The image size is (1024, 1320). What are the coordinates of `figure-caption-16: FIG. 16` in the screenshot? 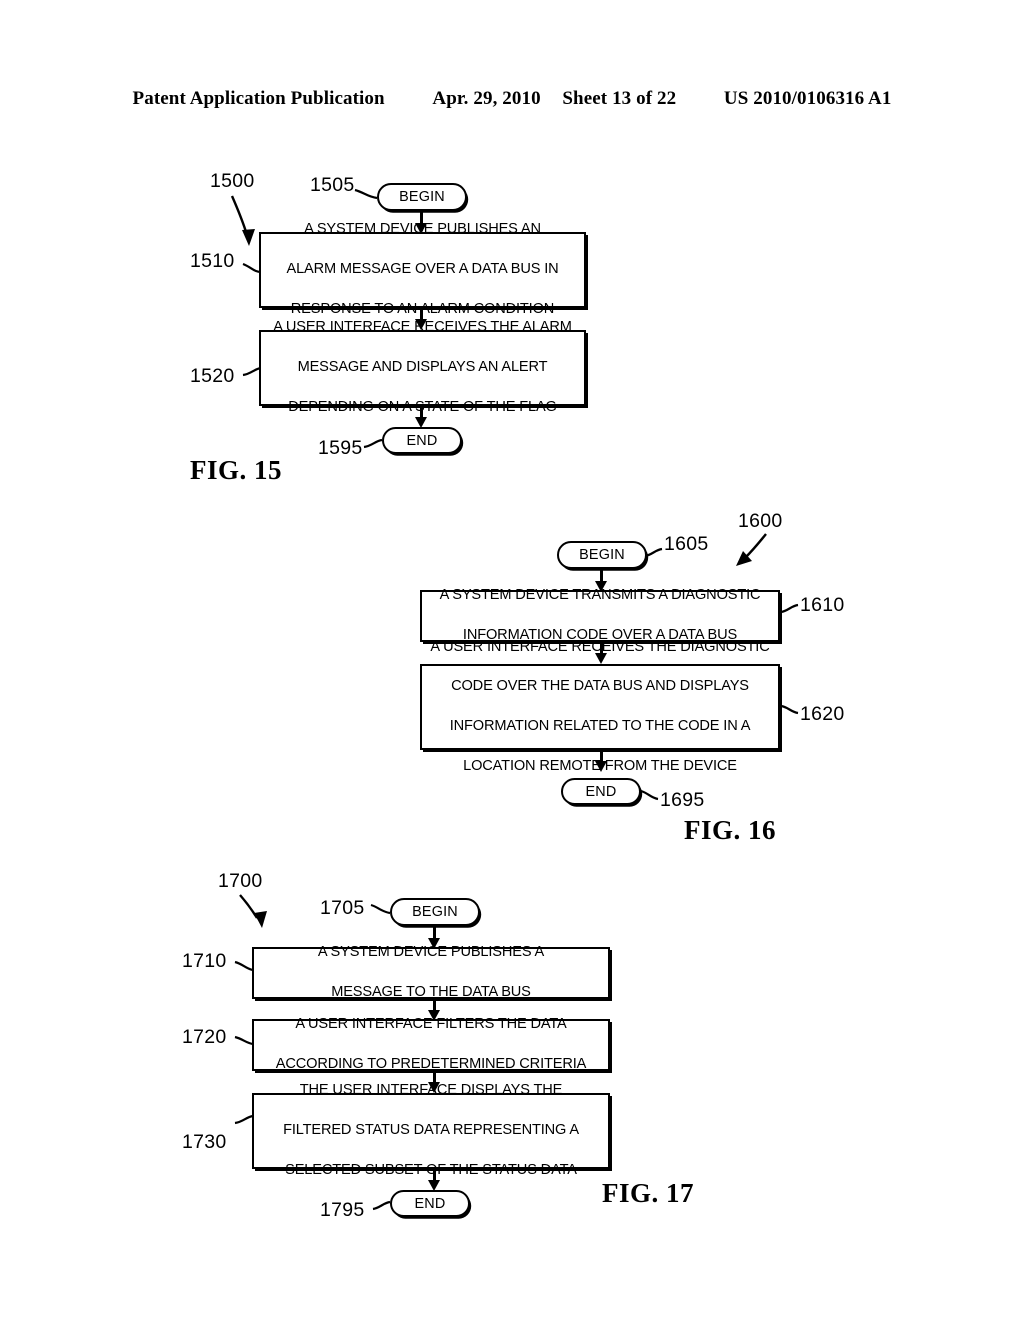 It's located at (730, 830).